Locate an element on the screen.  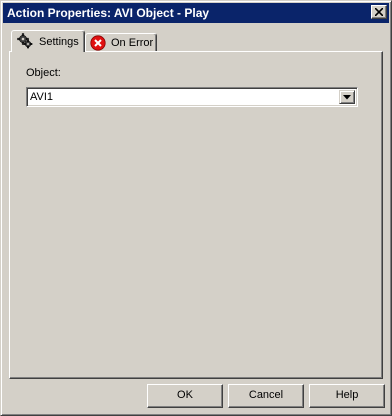
close-icon is located at coordinates (379, 12).